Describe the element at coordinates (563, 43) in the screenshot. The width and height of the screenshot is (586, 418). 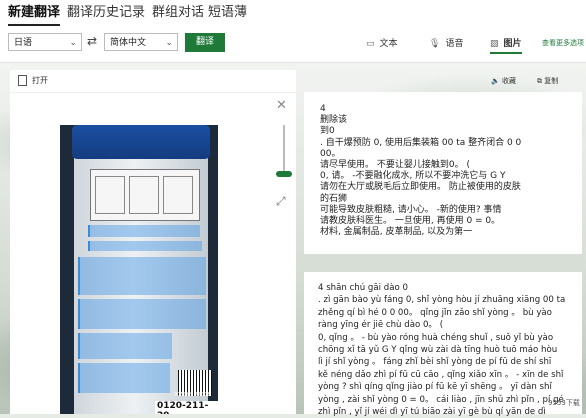
I see `more-options-link: 查看更多选项` at that location.